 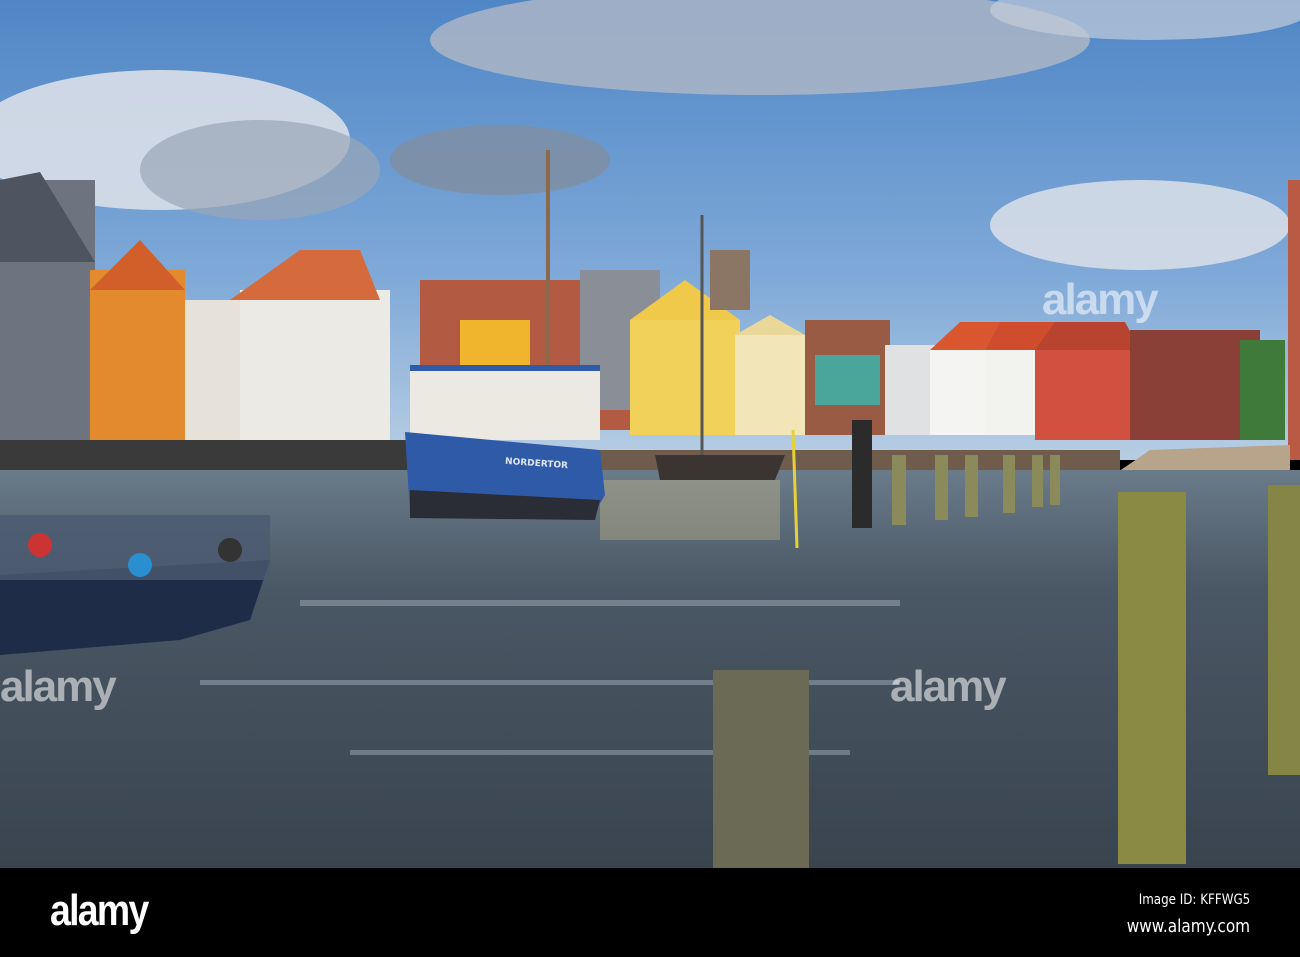 What do you see at coordinates (99, 910) in the screenshot?
I see `alamy-logo: alamy` at bounding box center [99, 910].